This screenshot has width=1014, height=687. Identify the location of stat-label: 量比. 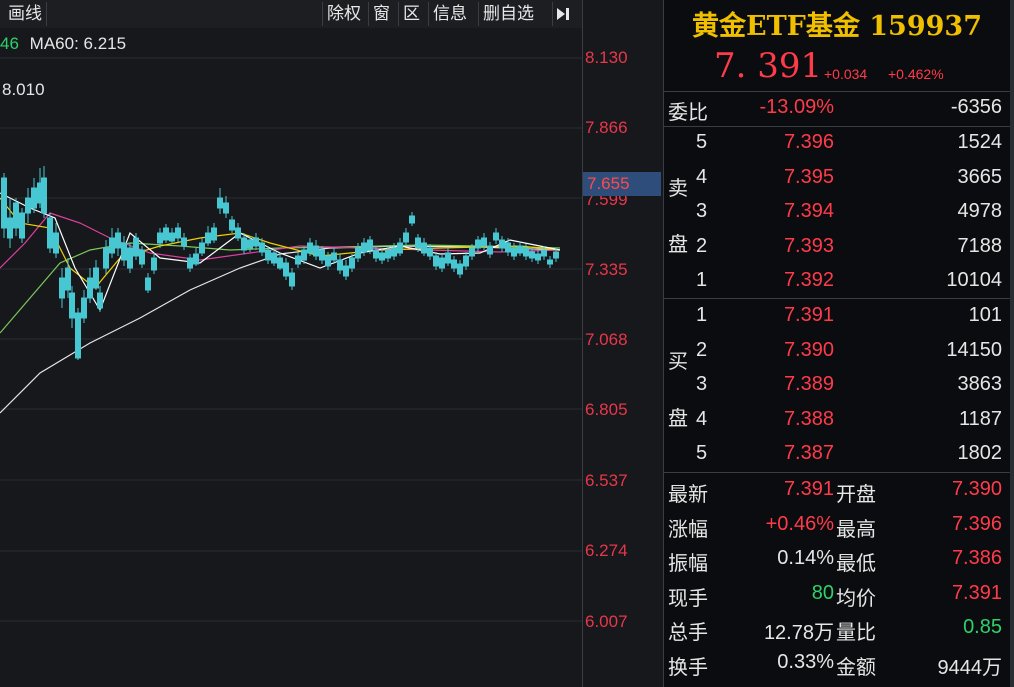
(856, 630).